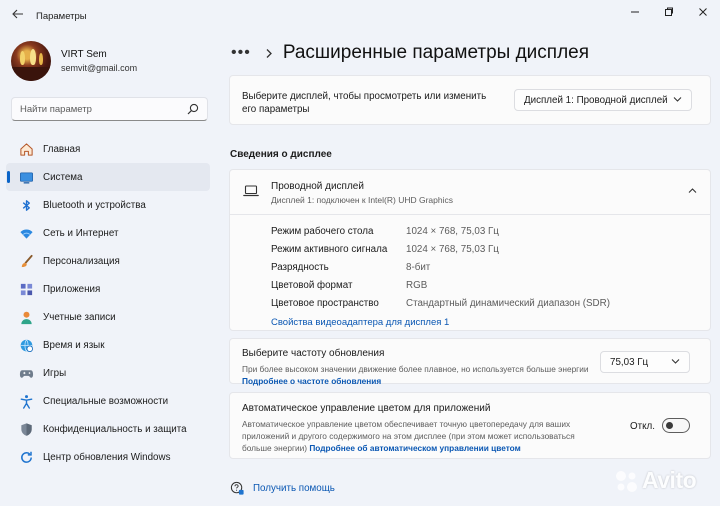 The image size is (720, 506). What do you see at coordinates (94, 205) in the screenshot?
I see `sidebar-item-label: Bluetooth и устройства` at bounding box center [94, 205].